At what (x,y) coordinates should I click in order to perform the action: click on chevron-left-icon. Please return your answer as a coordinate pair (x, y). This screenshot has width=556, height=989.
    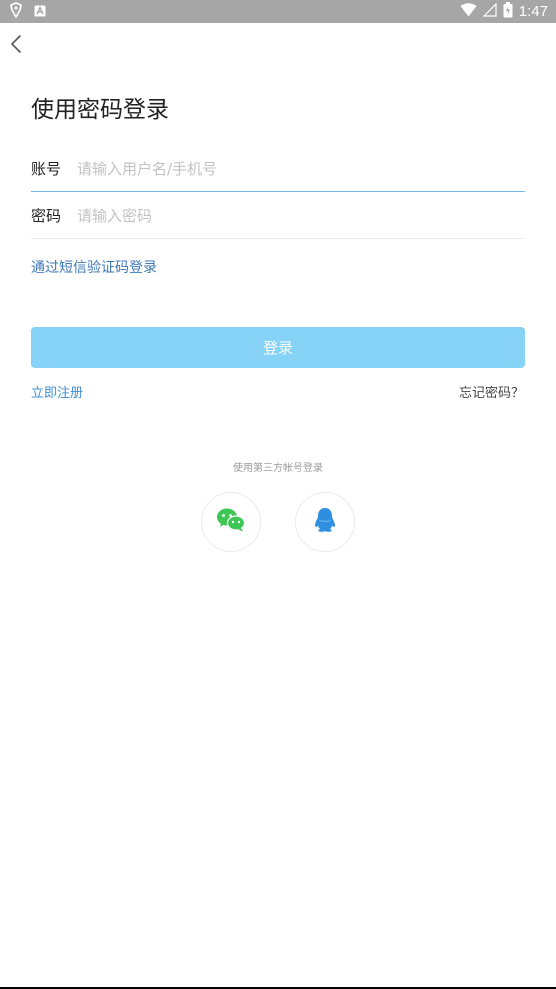
    Looking at the image, I should click on (16, 46).